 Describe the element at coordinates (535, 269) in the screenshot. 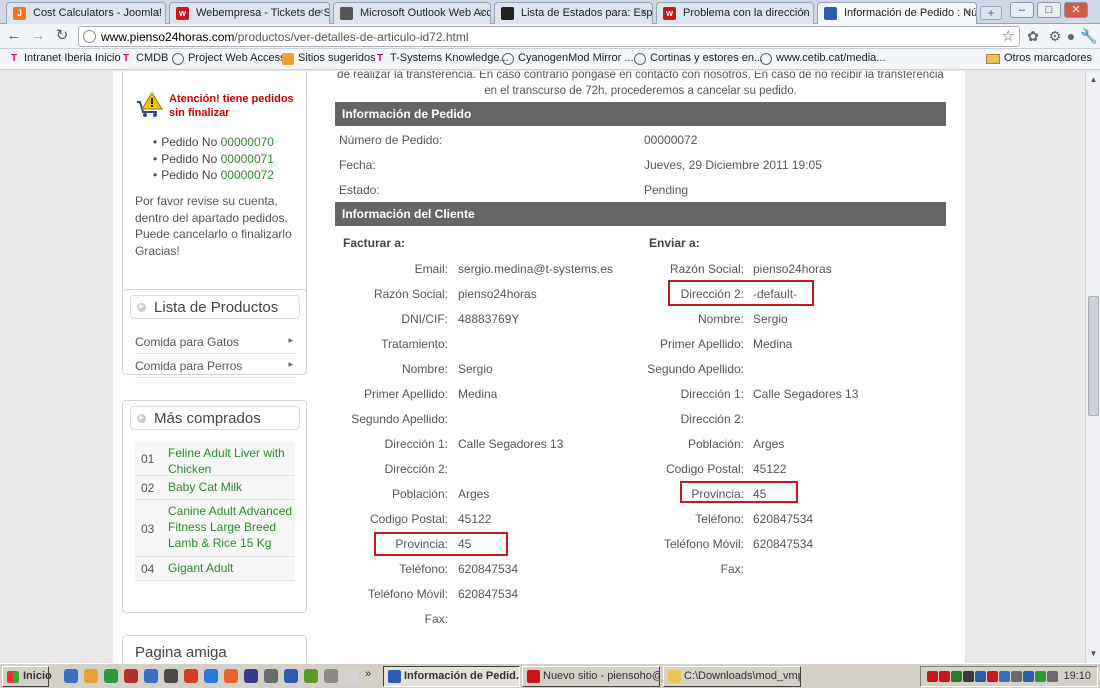

I see `address-field-value: sergio.medina@t-systems.es` at that location.